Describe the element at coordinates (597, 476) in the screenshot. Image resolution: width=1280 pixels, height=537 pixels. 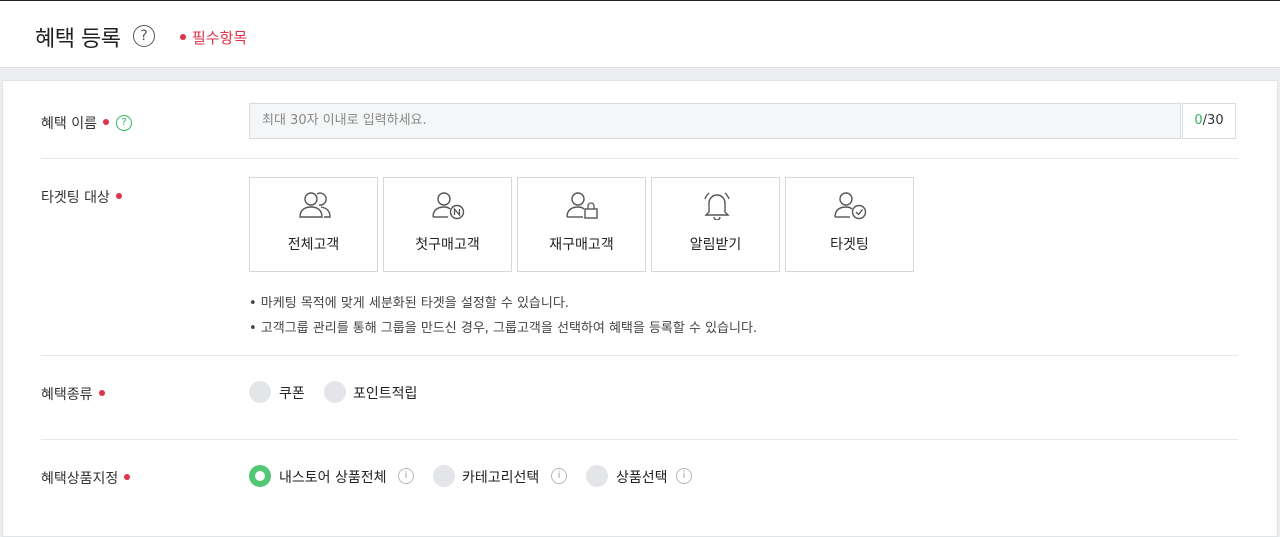
I see `radio-product` at that location.